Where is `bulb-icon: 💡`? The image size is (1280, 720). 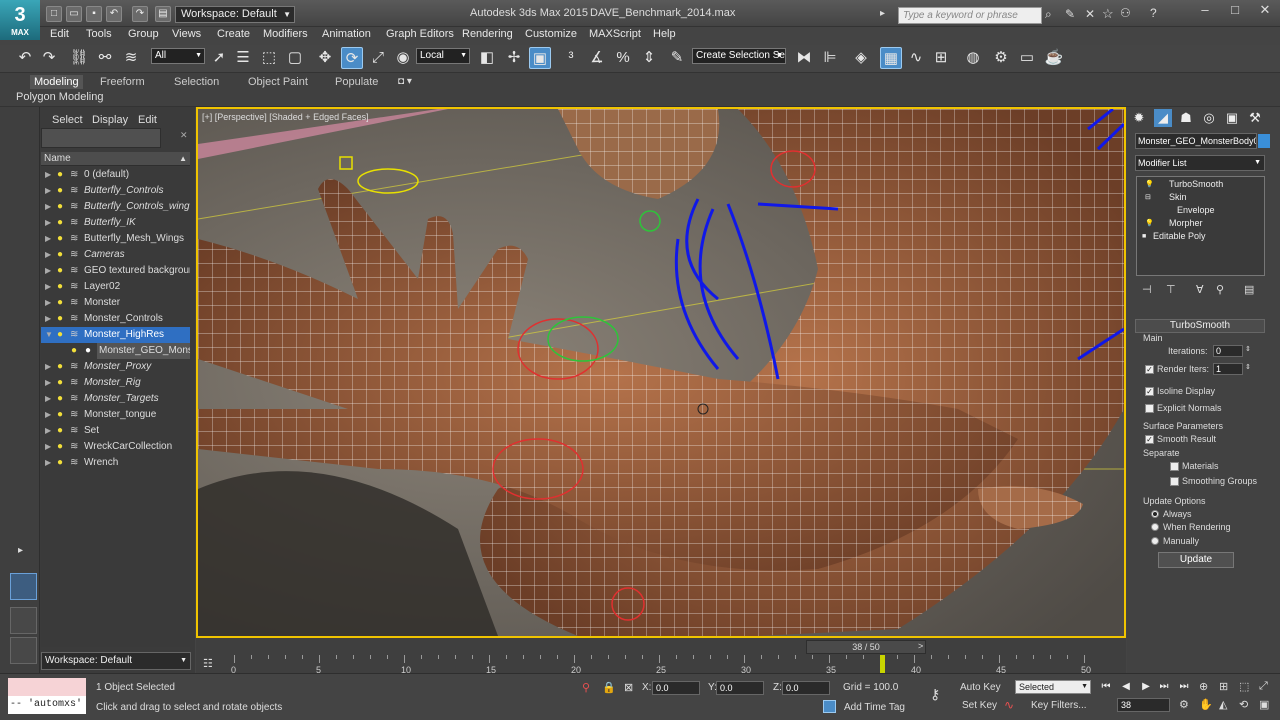
bulb-icon: 💡 is located at coordinates (1149, 223).